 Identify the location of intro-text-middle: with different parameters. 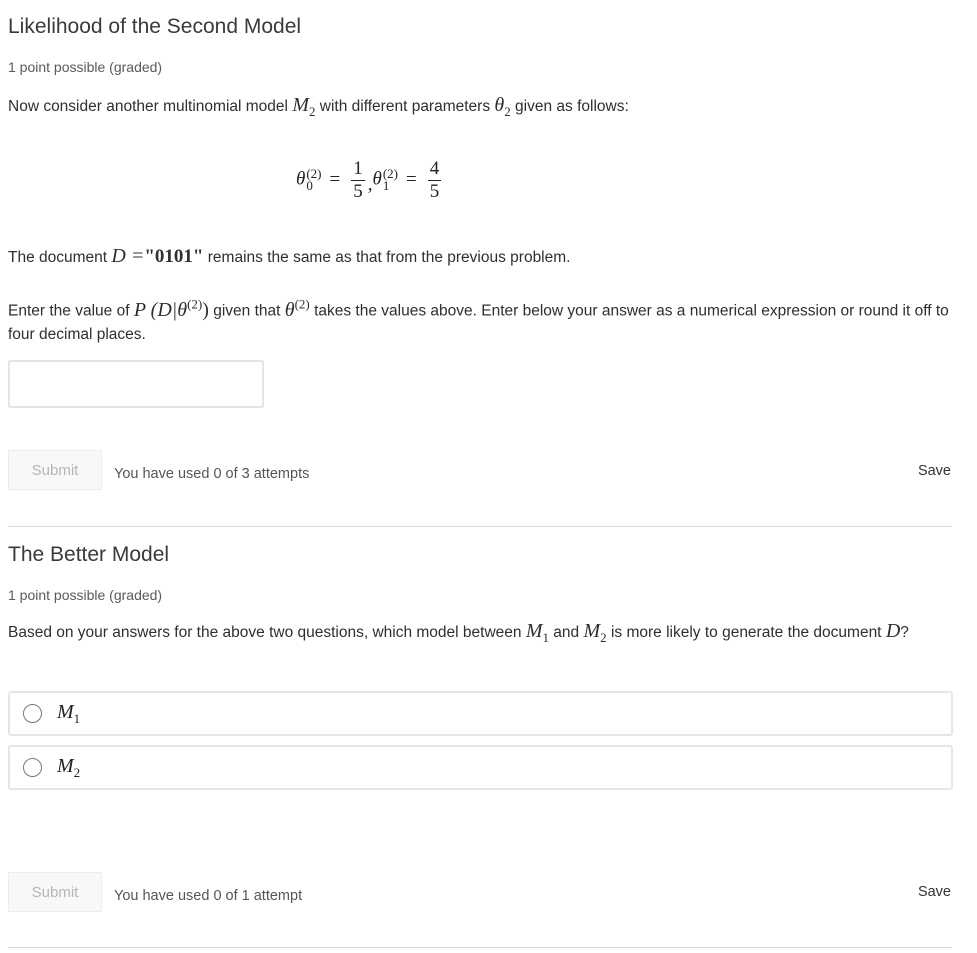
(405, 106).